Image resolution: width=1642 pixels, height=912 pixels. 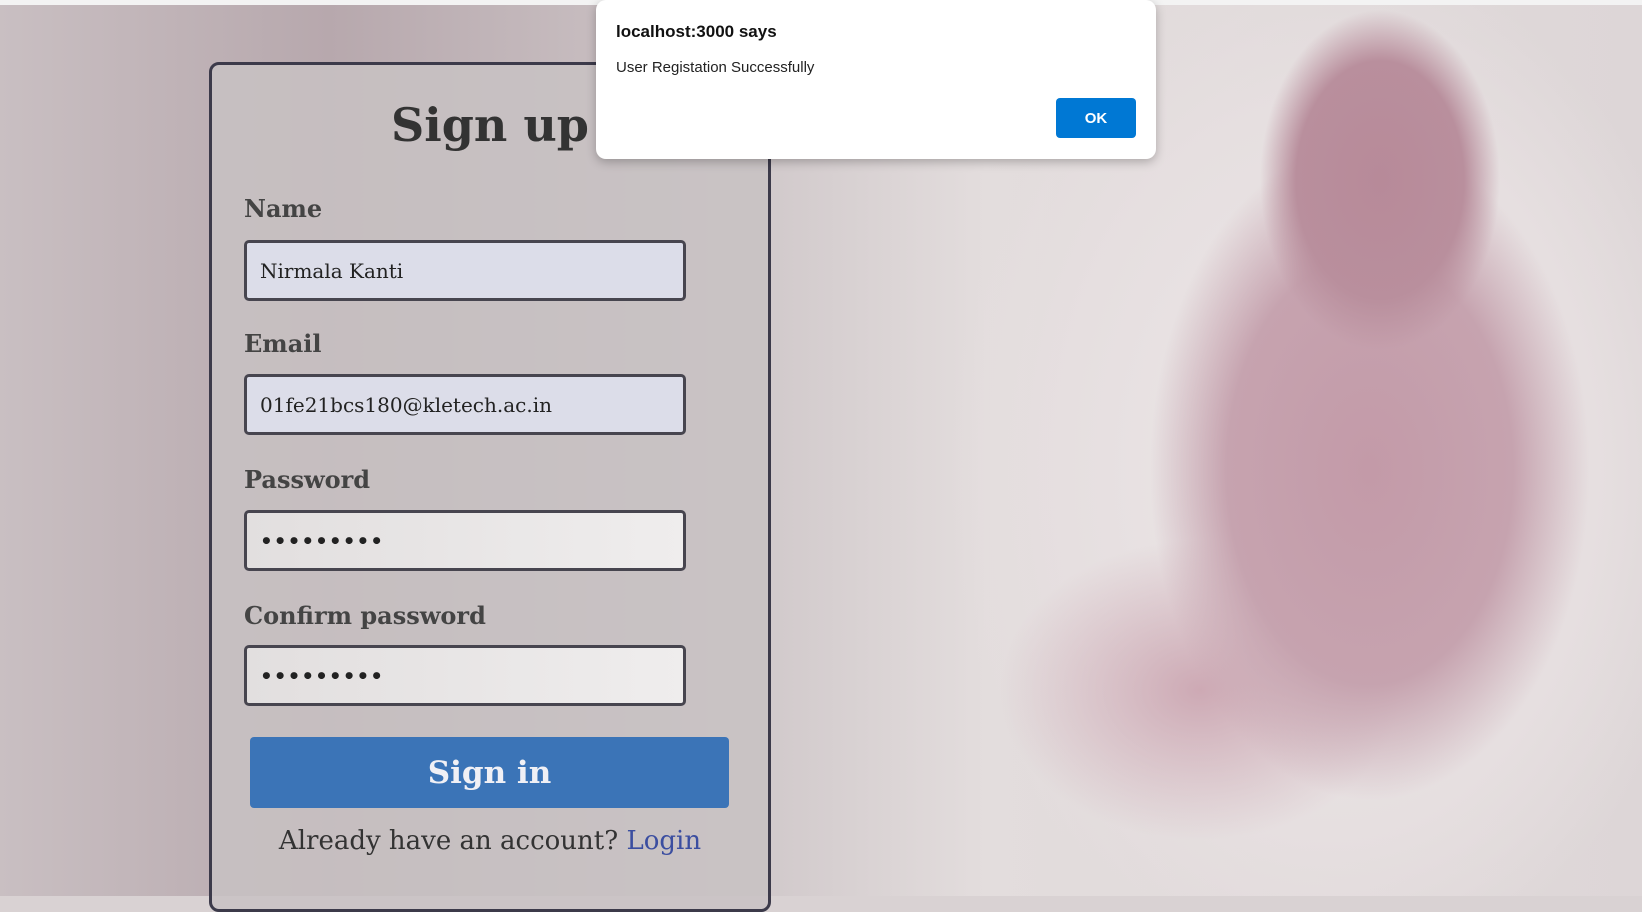 What do you see at coordinates (489, 772) in the screenshot?
I see `sign-in-button: Sign in` at bounding box center [489, 772].